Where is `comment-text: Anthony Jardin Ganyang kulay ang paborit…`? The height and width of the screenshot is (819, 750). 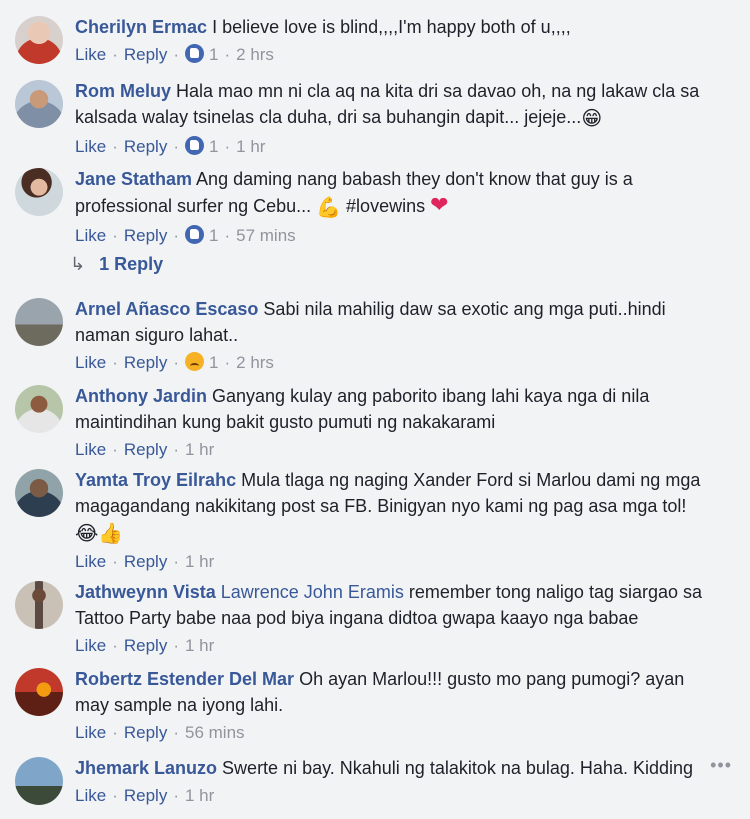
comment-text: Anthony Jardin Ganyang kulay ang paborit… is located at coordinates (392, 409).